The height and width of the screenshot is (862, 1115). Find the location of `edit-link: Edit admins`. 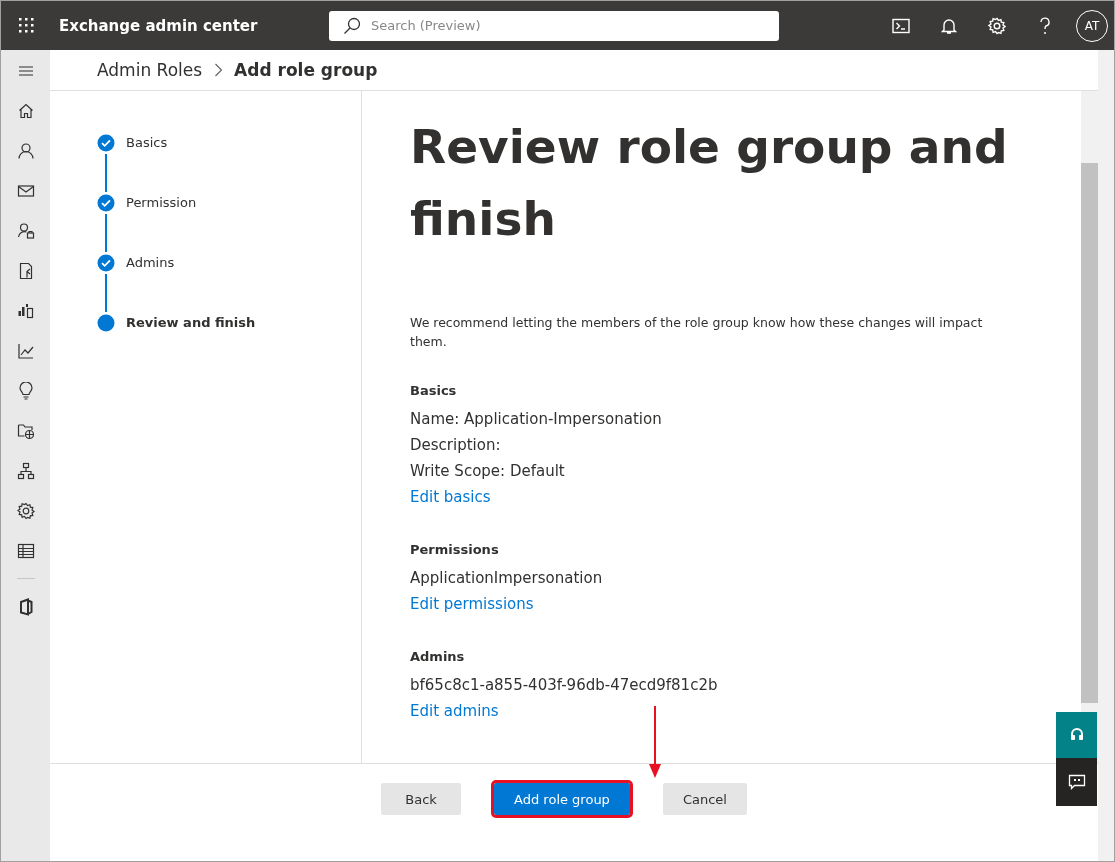

edit-link: Edit admins is located at coordinates (454, 711).